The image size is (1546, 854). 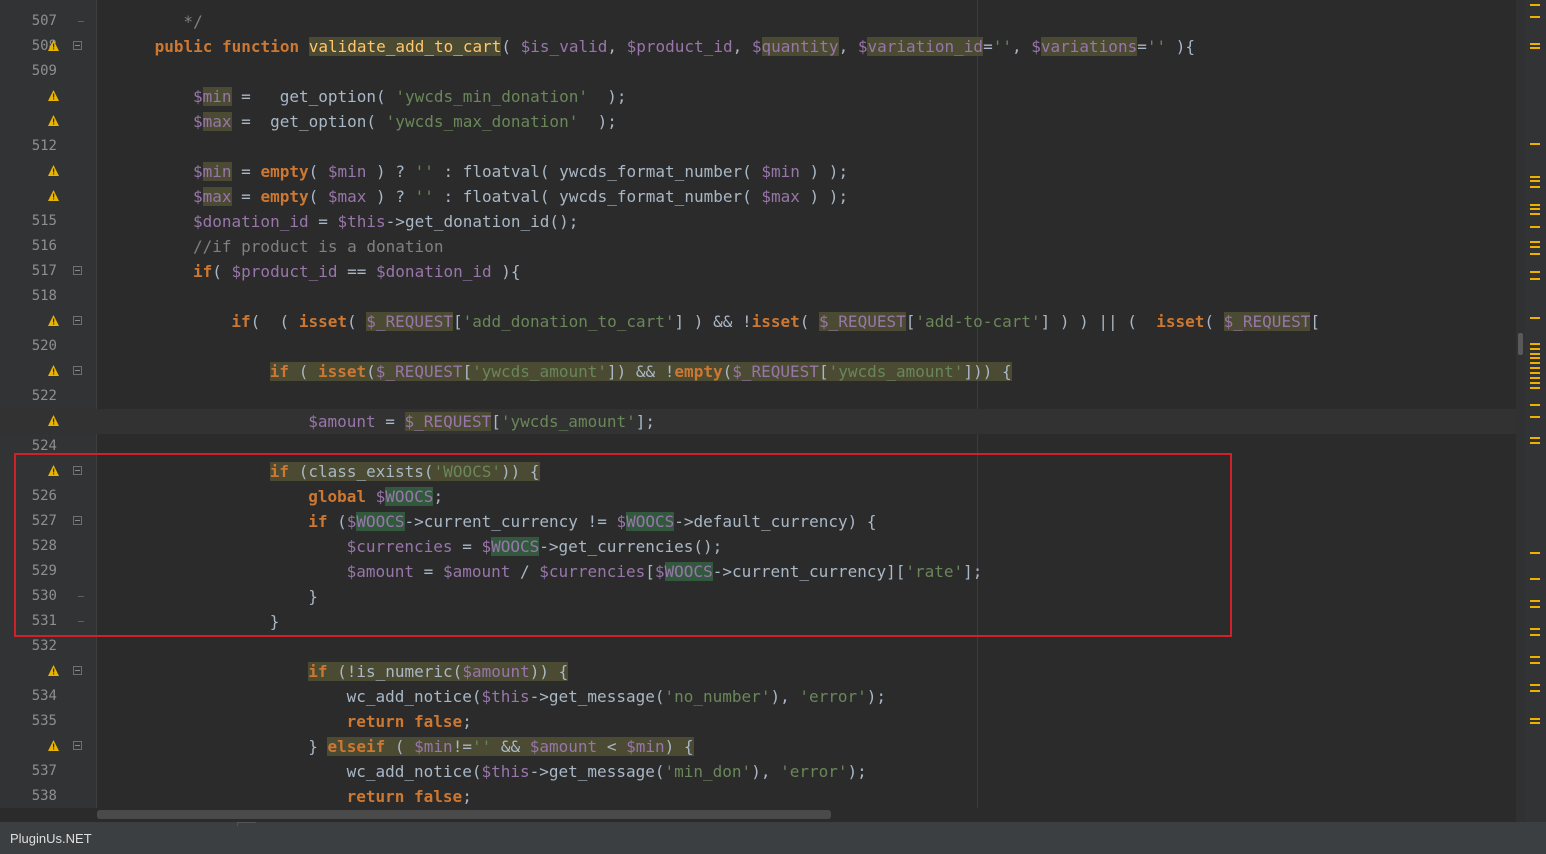 I want to click on code-line: if (!is_numeric($amount)) {, so click(x=758, y=671).